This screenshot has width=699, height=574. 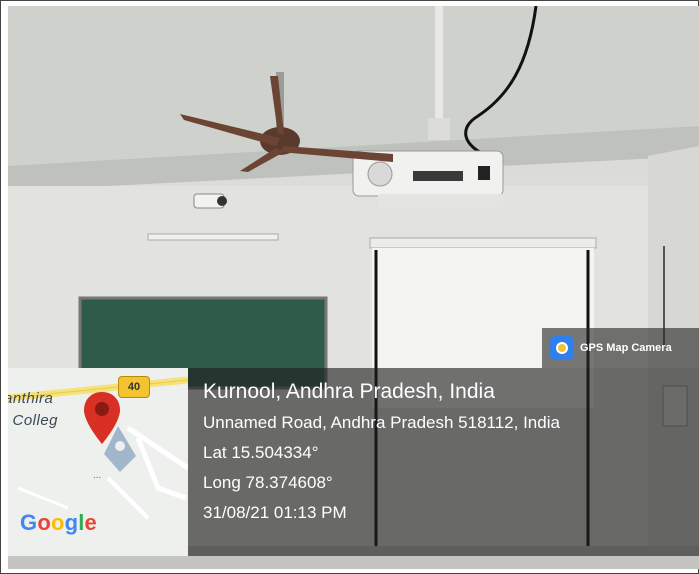 What do you see at coordinates (58, 522) in the screenshot?
I see `google-logo: Google` at bounding box center [58, 522].